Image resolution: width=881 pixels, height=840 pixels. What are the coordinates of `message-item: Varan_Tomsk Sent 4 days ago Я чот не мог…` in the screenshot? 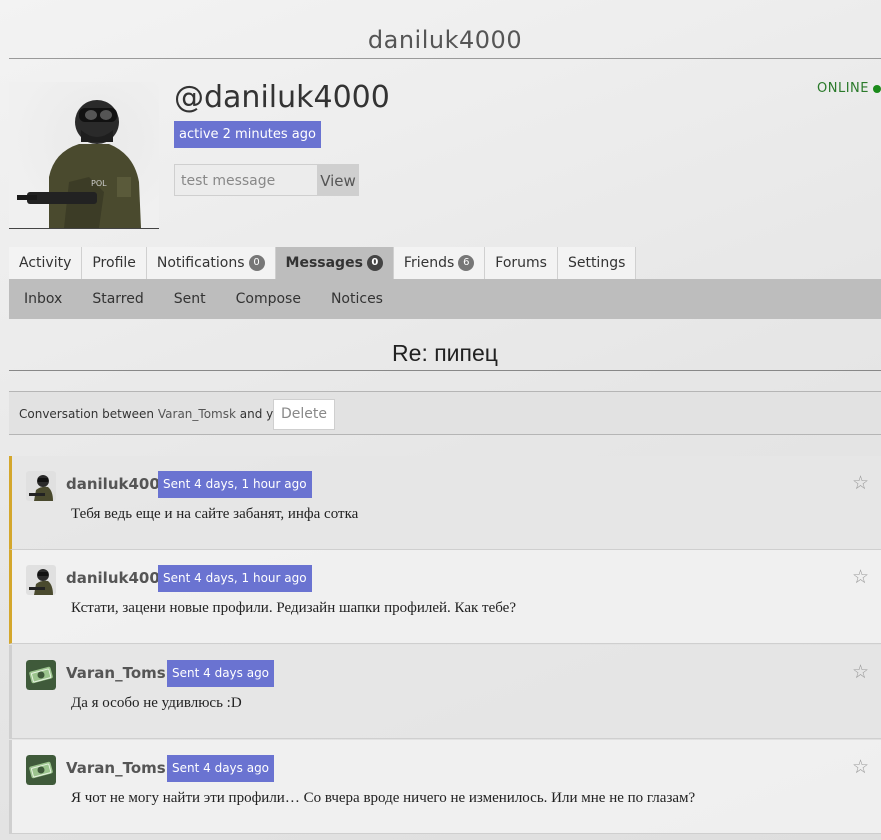 It's located at (445, 787).